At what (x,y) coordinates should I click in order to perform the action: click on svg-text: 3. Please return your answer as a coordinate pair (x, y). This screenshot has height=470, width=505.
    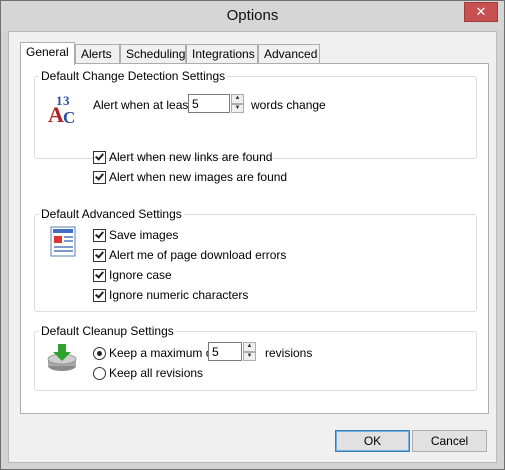
    Looking at the image, I should click on (66, 100).